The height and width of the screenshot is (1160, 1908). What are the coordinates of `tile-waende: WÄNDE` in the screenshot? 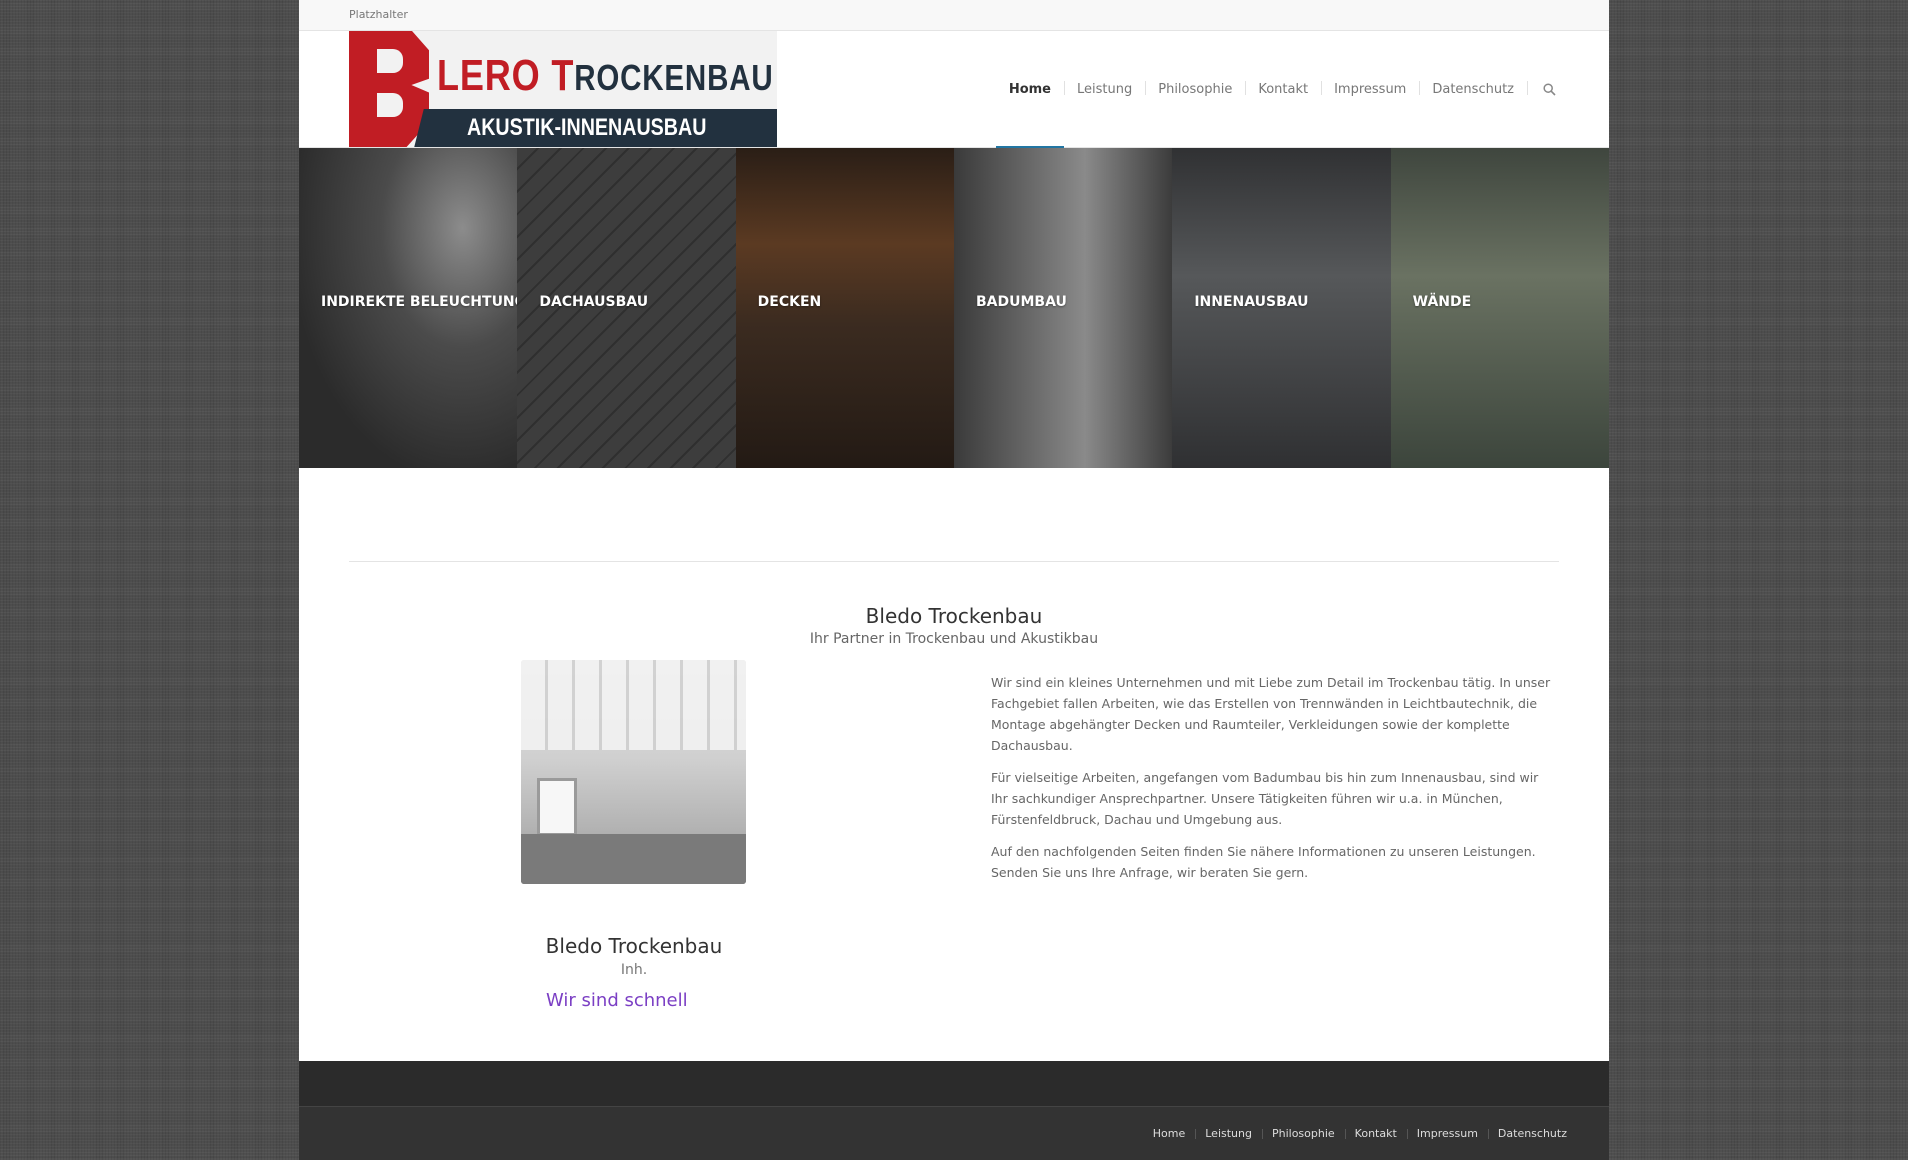 It's located at (1499, 308).